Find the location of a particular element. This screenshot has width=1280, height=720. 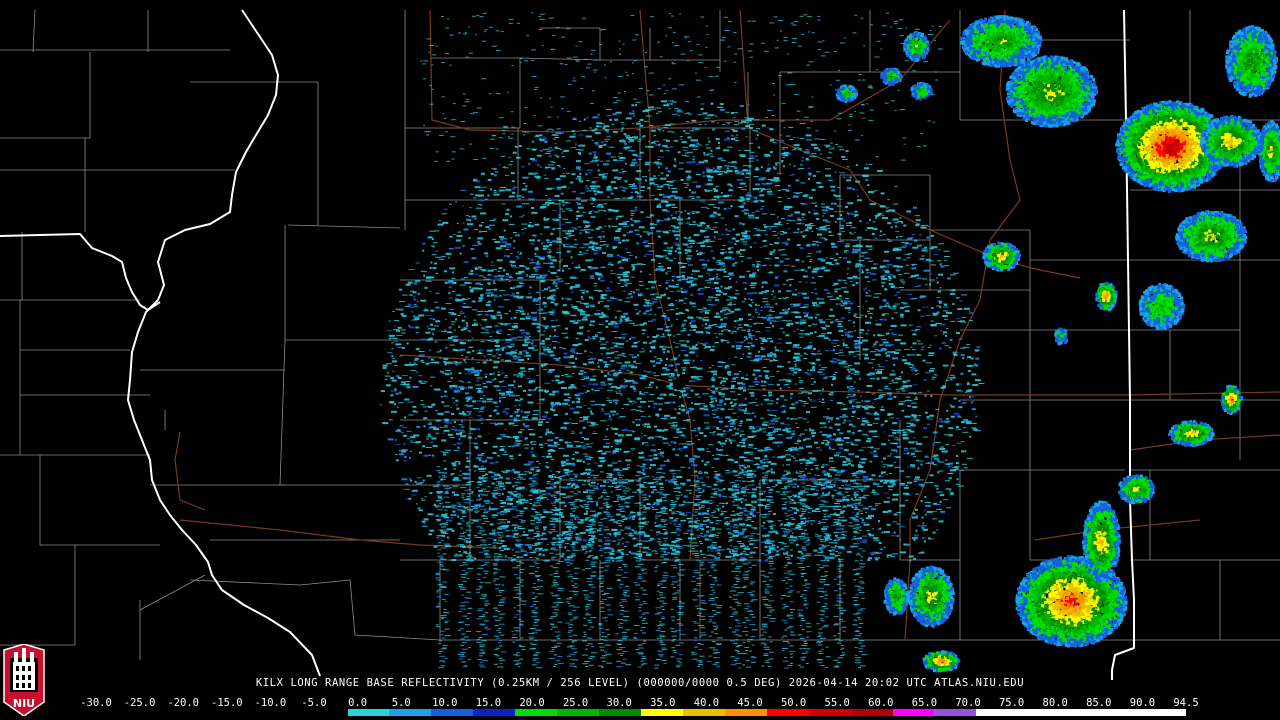

niu-logo: NIU is located at coordinates (24, 680).